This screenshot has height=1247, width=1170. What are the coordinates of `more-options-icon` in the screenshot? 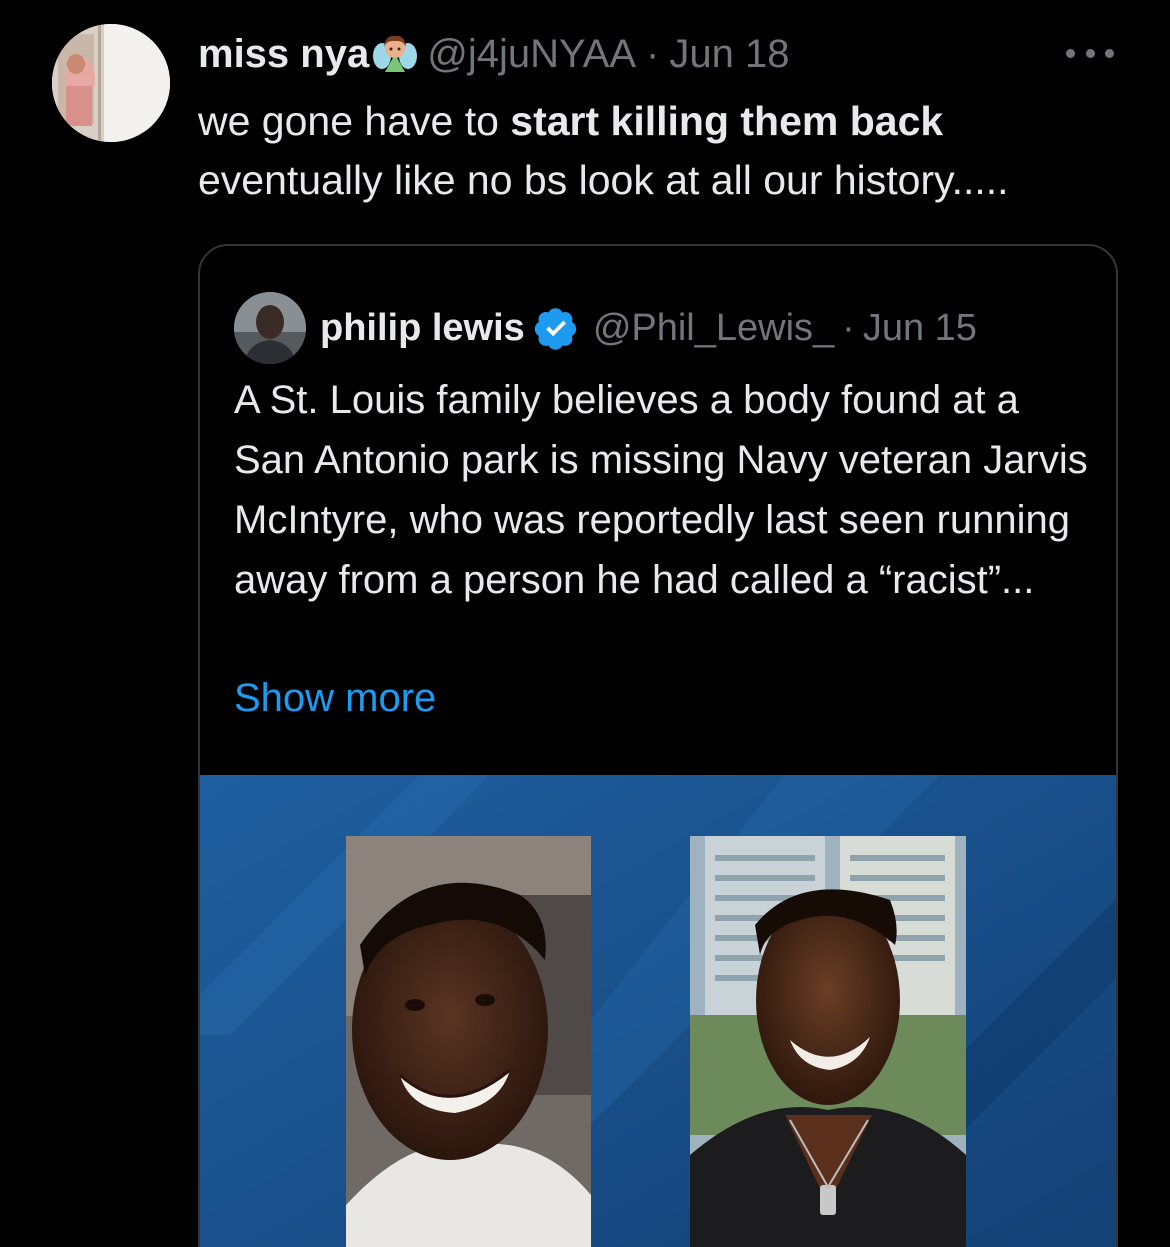 It's located at (1090, 53).